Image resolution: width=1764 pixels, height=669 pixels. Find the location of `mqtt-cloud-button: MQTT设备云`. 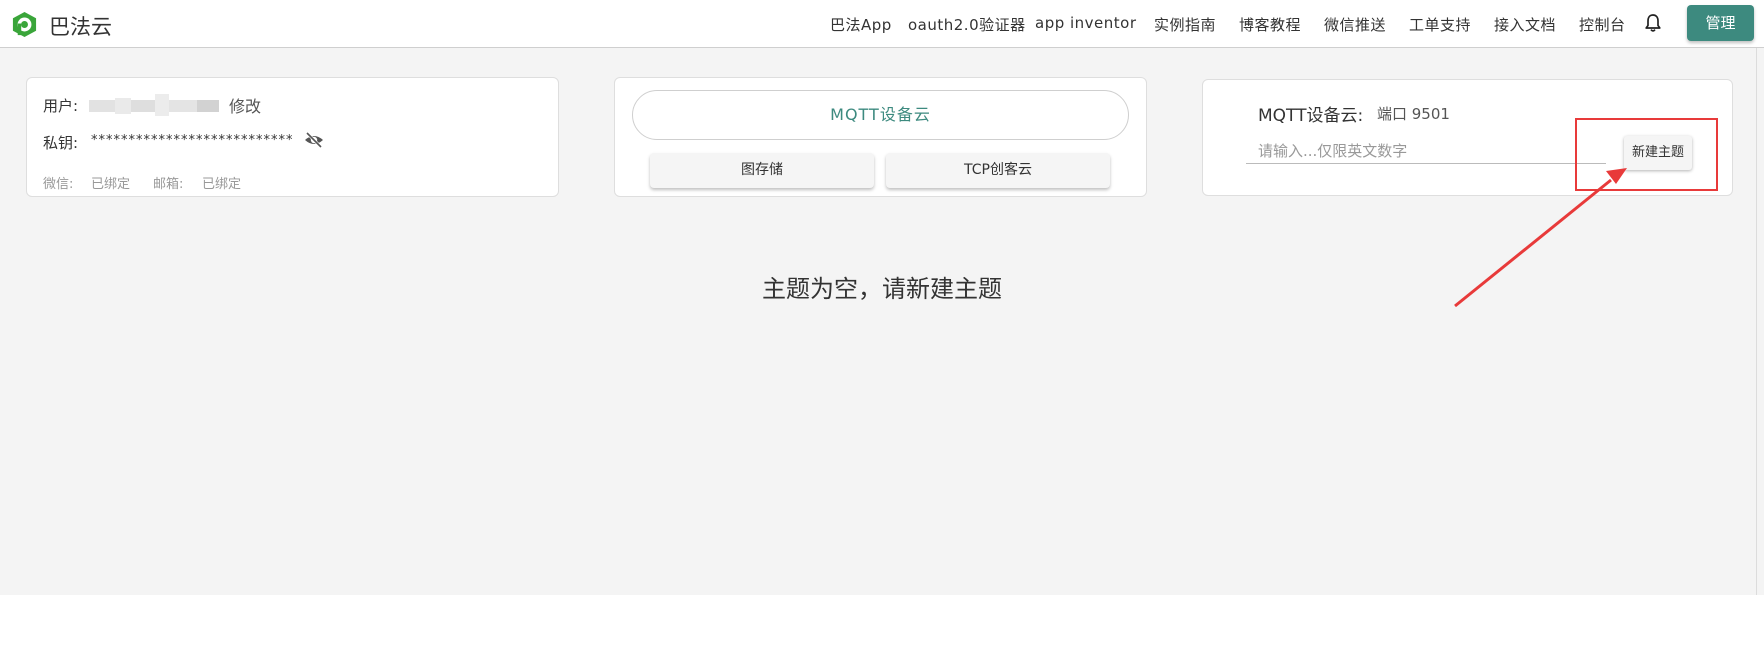

mqtt-cloud-button: MQTT设备云 is located at coordinates (880, 115).